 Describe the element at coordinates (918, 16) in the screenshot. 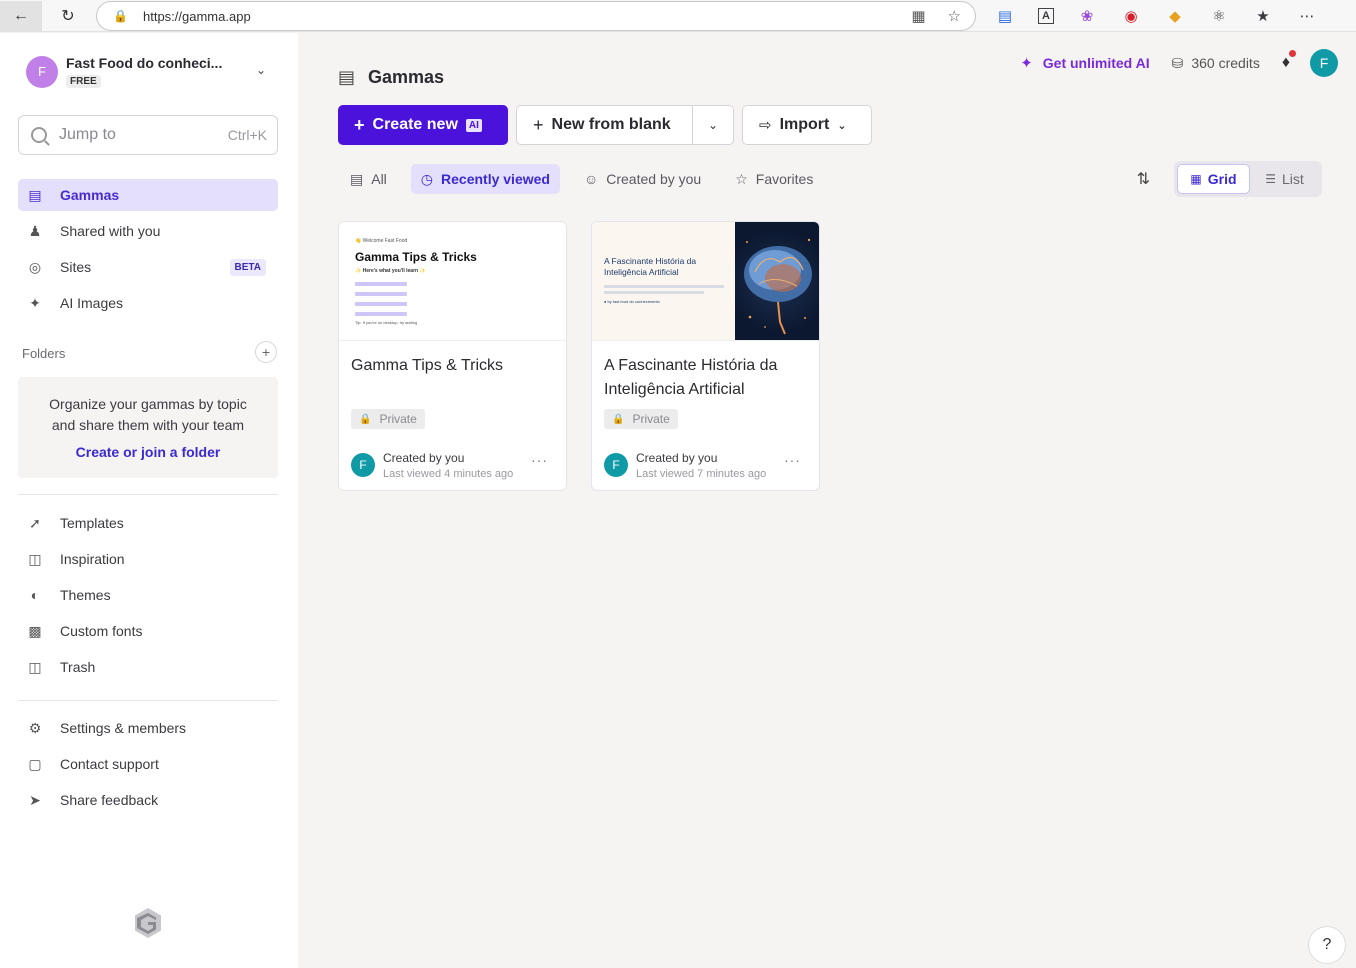

I see `apps-icon: ▦` at that location.